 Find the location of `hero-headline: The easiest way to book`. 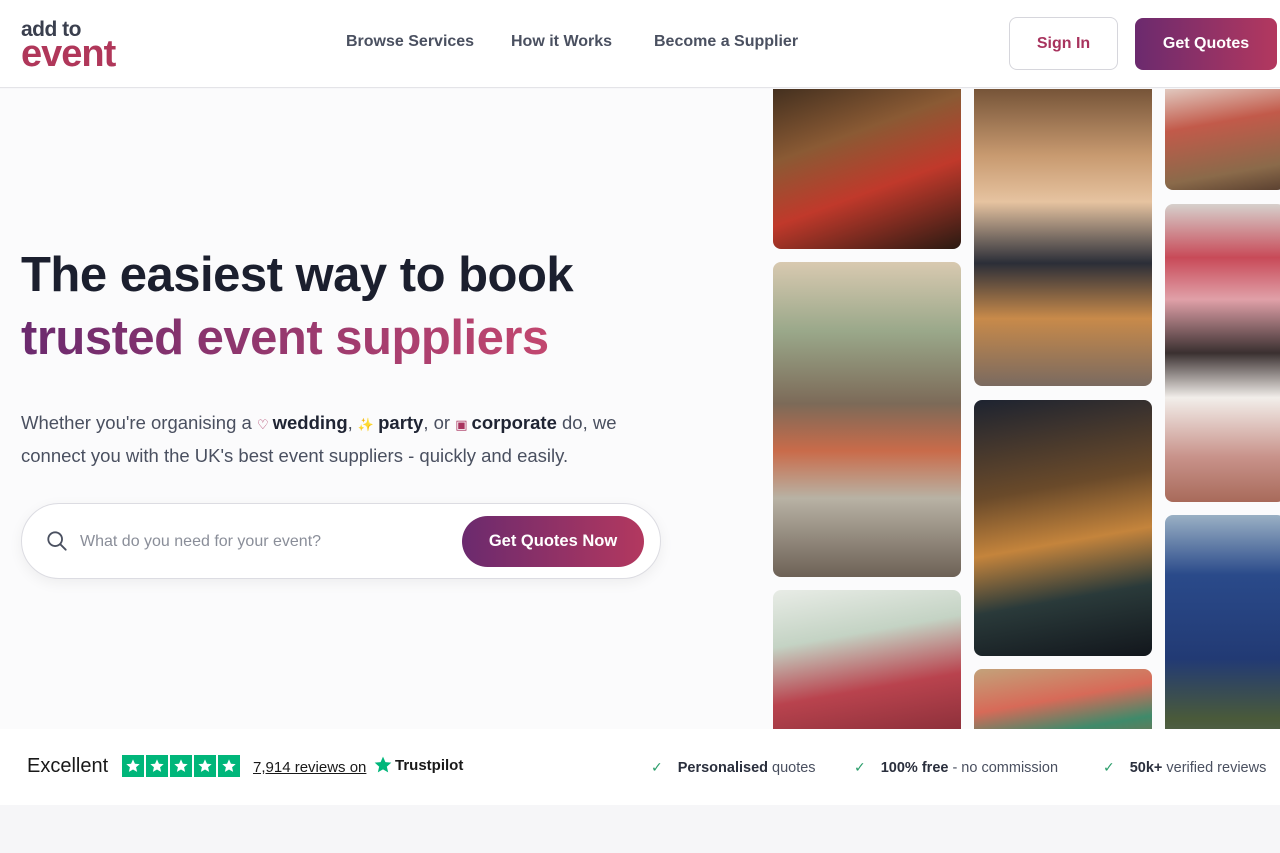

hero-headline: The easiest way to book is located at coordinates (297, 275).